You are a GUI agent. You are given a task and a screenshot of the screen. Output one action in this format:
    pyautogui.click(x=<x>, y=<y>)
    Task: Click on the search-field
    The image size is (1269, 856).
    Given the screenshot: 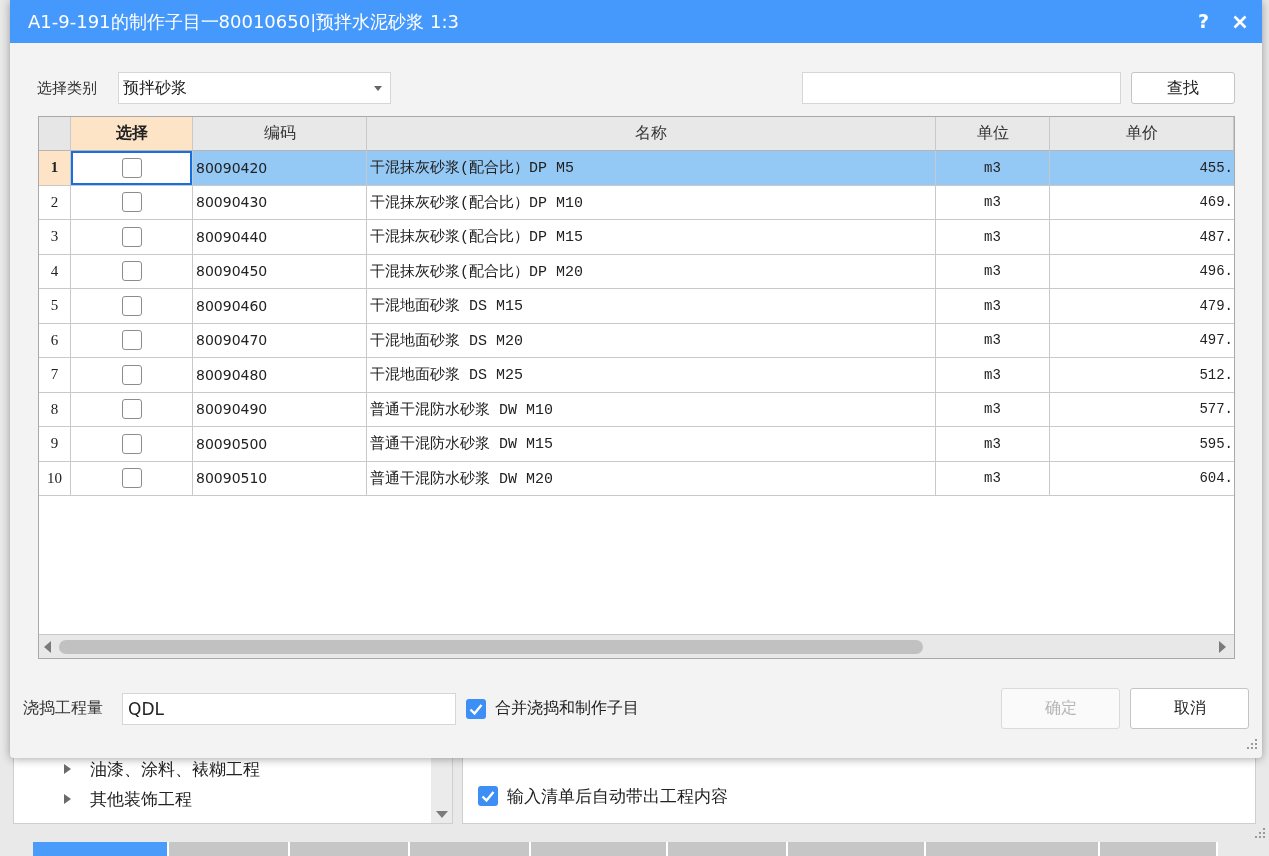 What is the action you would take?
    pyautogui.click(x=961, y=88)
    